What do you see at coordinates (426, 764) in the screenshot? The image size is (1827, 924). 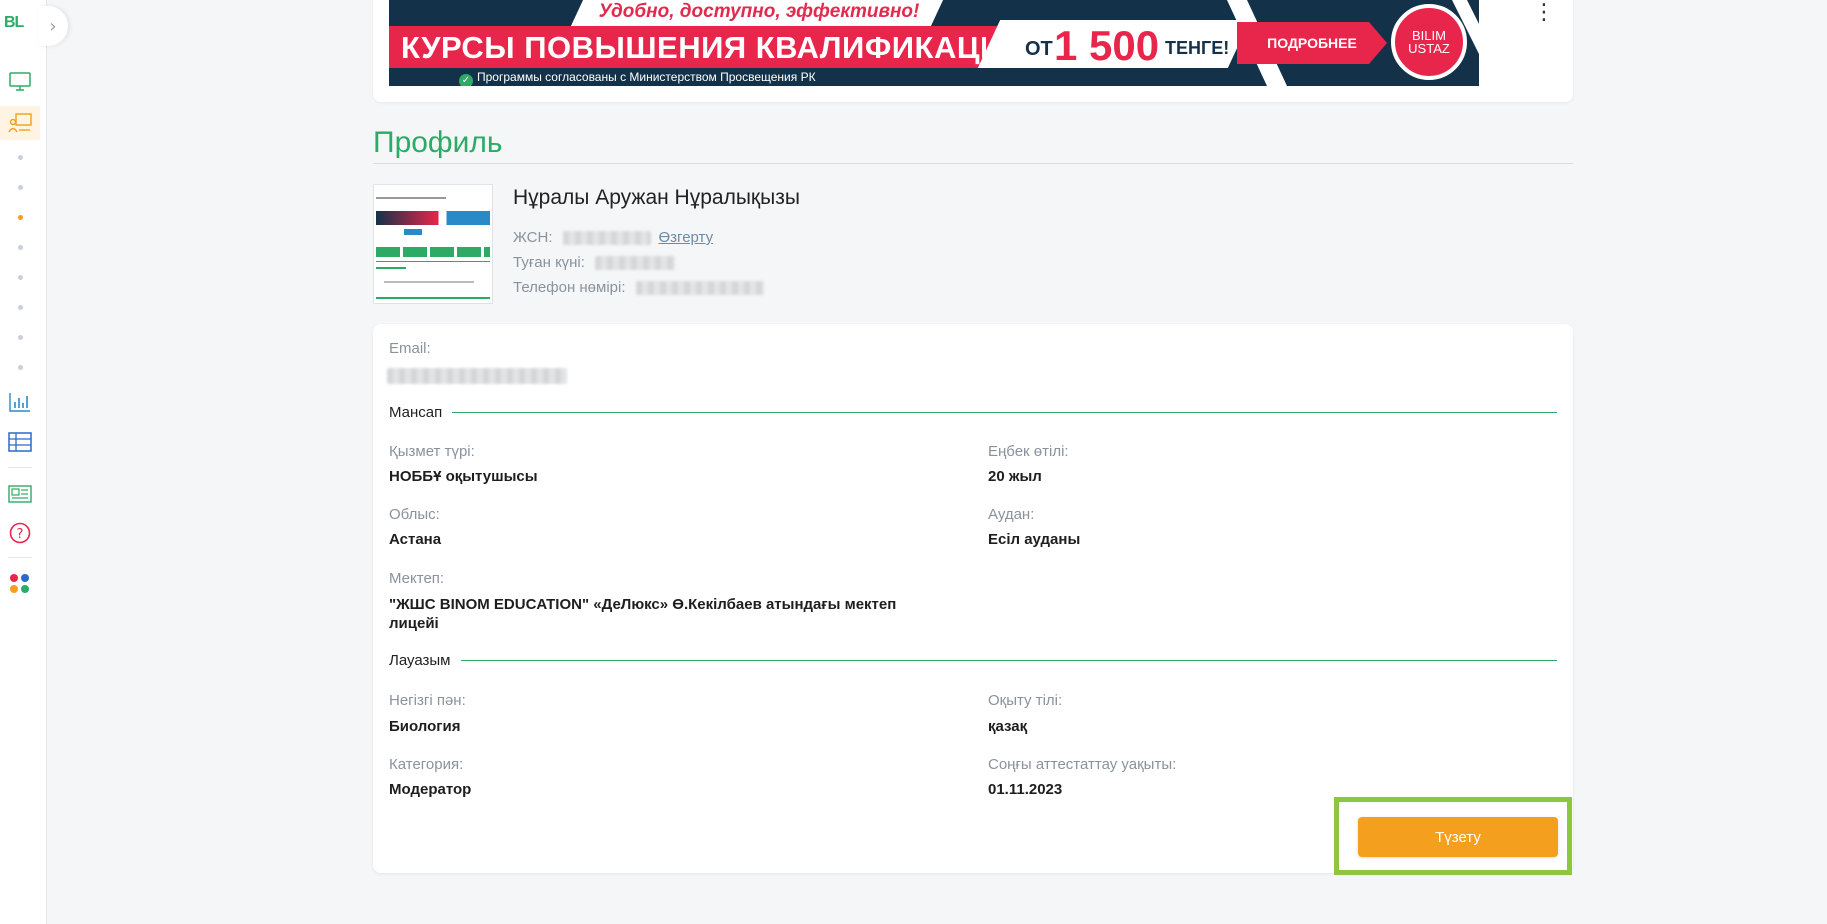 I see `category-label: Категория:` at bounding box center [426, 764].